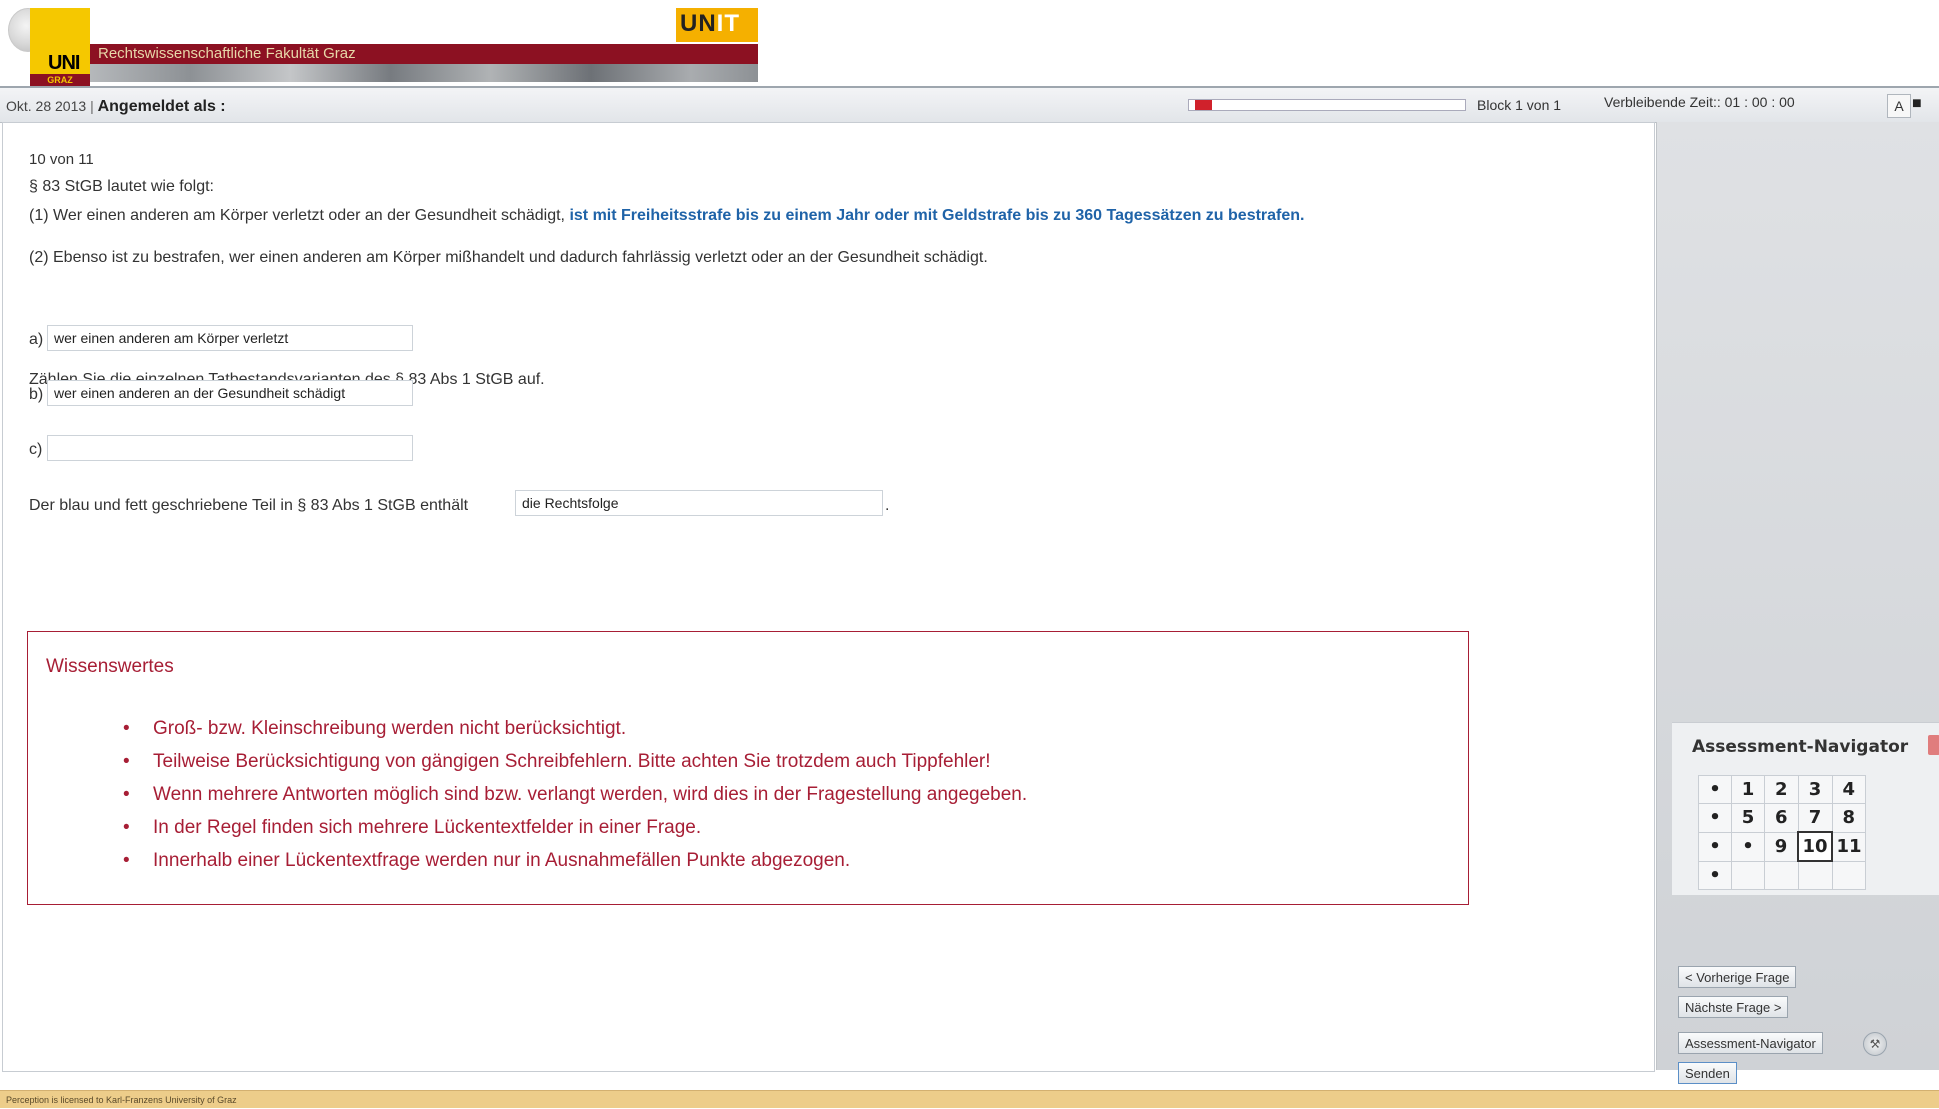 The width and height of the screenshot is (1939, 1109). Describe the element at coordinates (1800, 747) in the screenshot. I see `navigator-title: Assessment-Navigator` at that location.